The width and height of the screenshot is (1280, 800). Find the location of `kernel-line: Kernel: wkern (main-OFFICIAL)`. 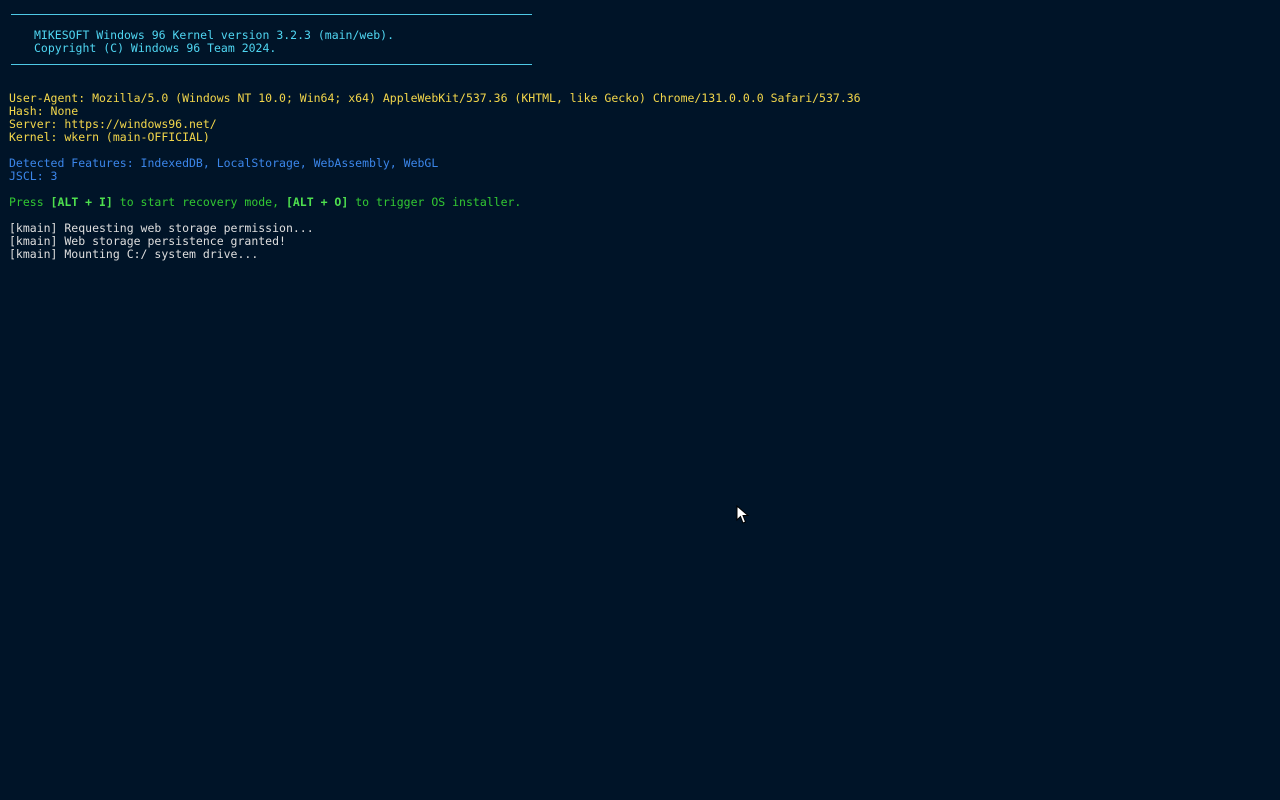

kernel-line: Kernel: wkern (main-OFFICIAL) is located at coordinates (109, 137).